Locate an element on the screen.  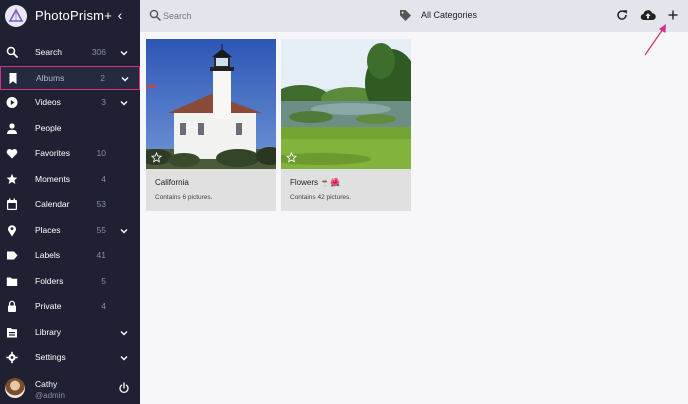
sidebar-item-count: 3 is located at coordinates (103, 102).